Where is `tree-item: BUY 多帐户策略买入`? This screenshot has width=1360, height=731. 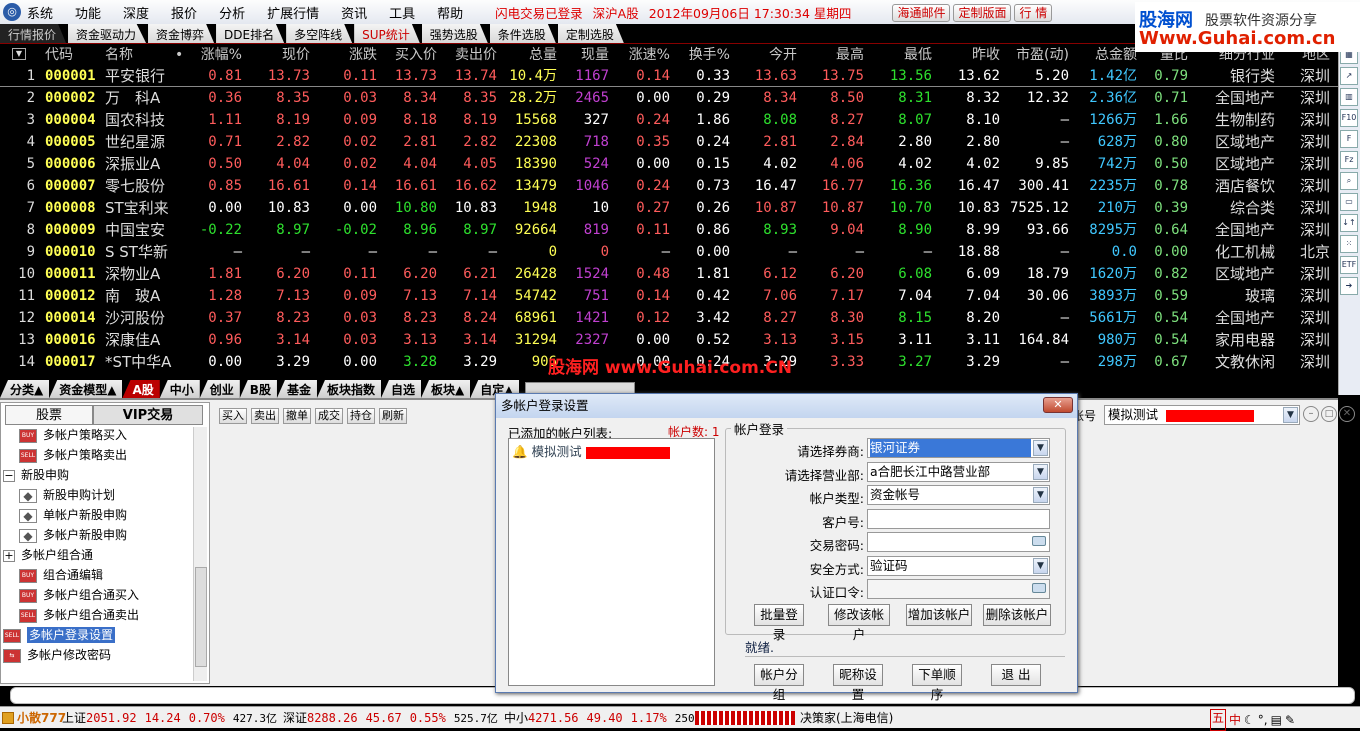 tree-item: BUY 多帐户策略买入 is located at coordinates (73, 435).